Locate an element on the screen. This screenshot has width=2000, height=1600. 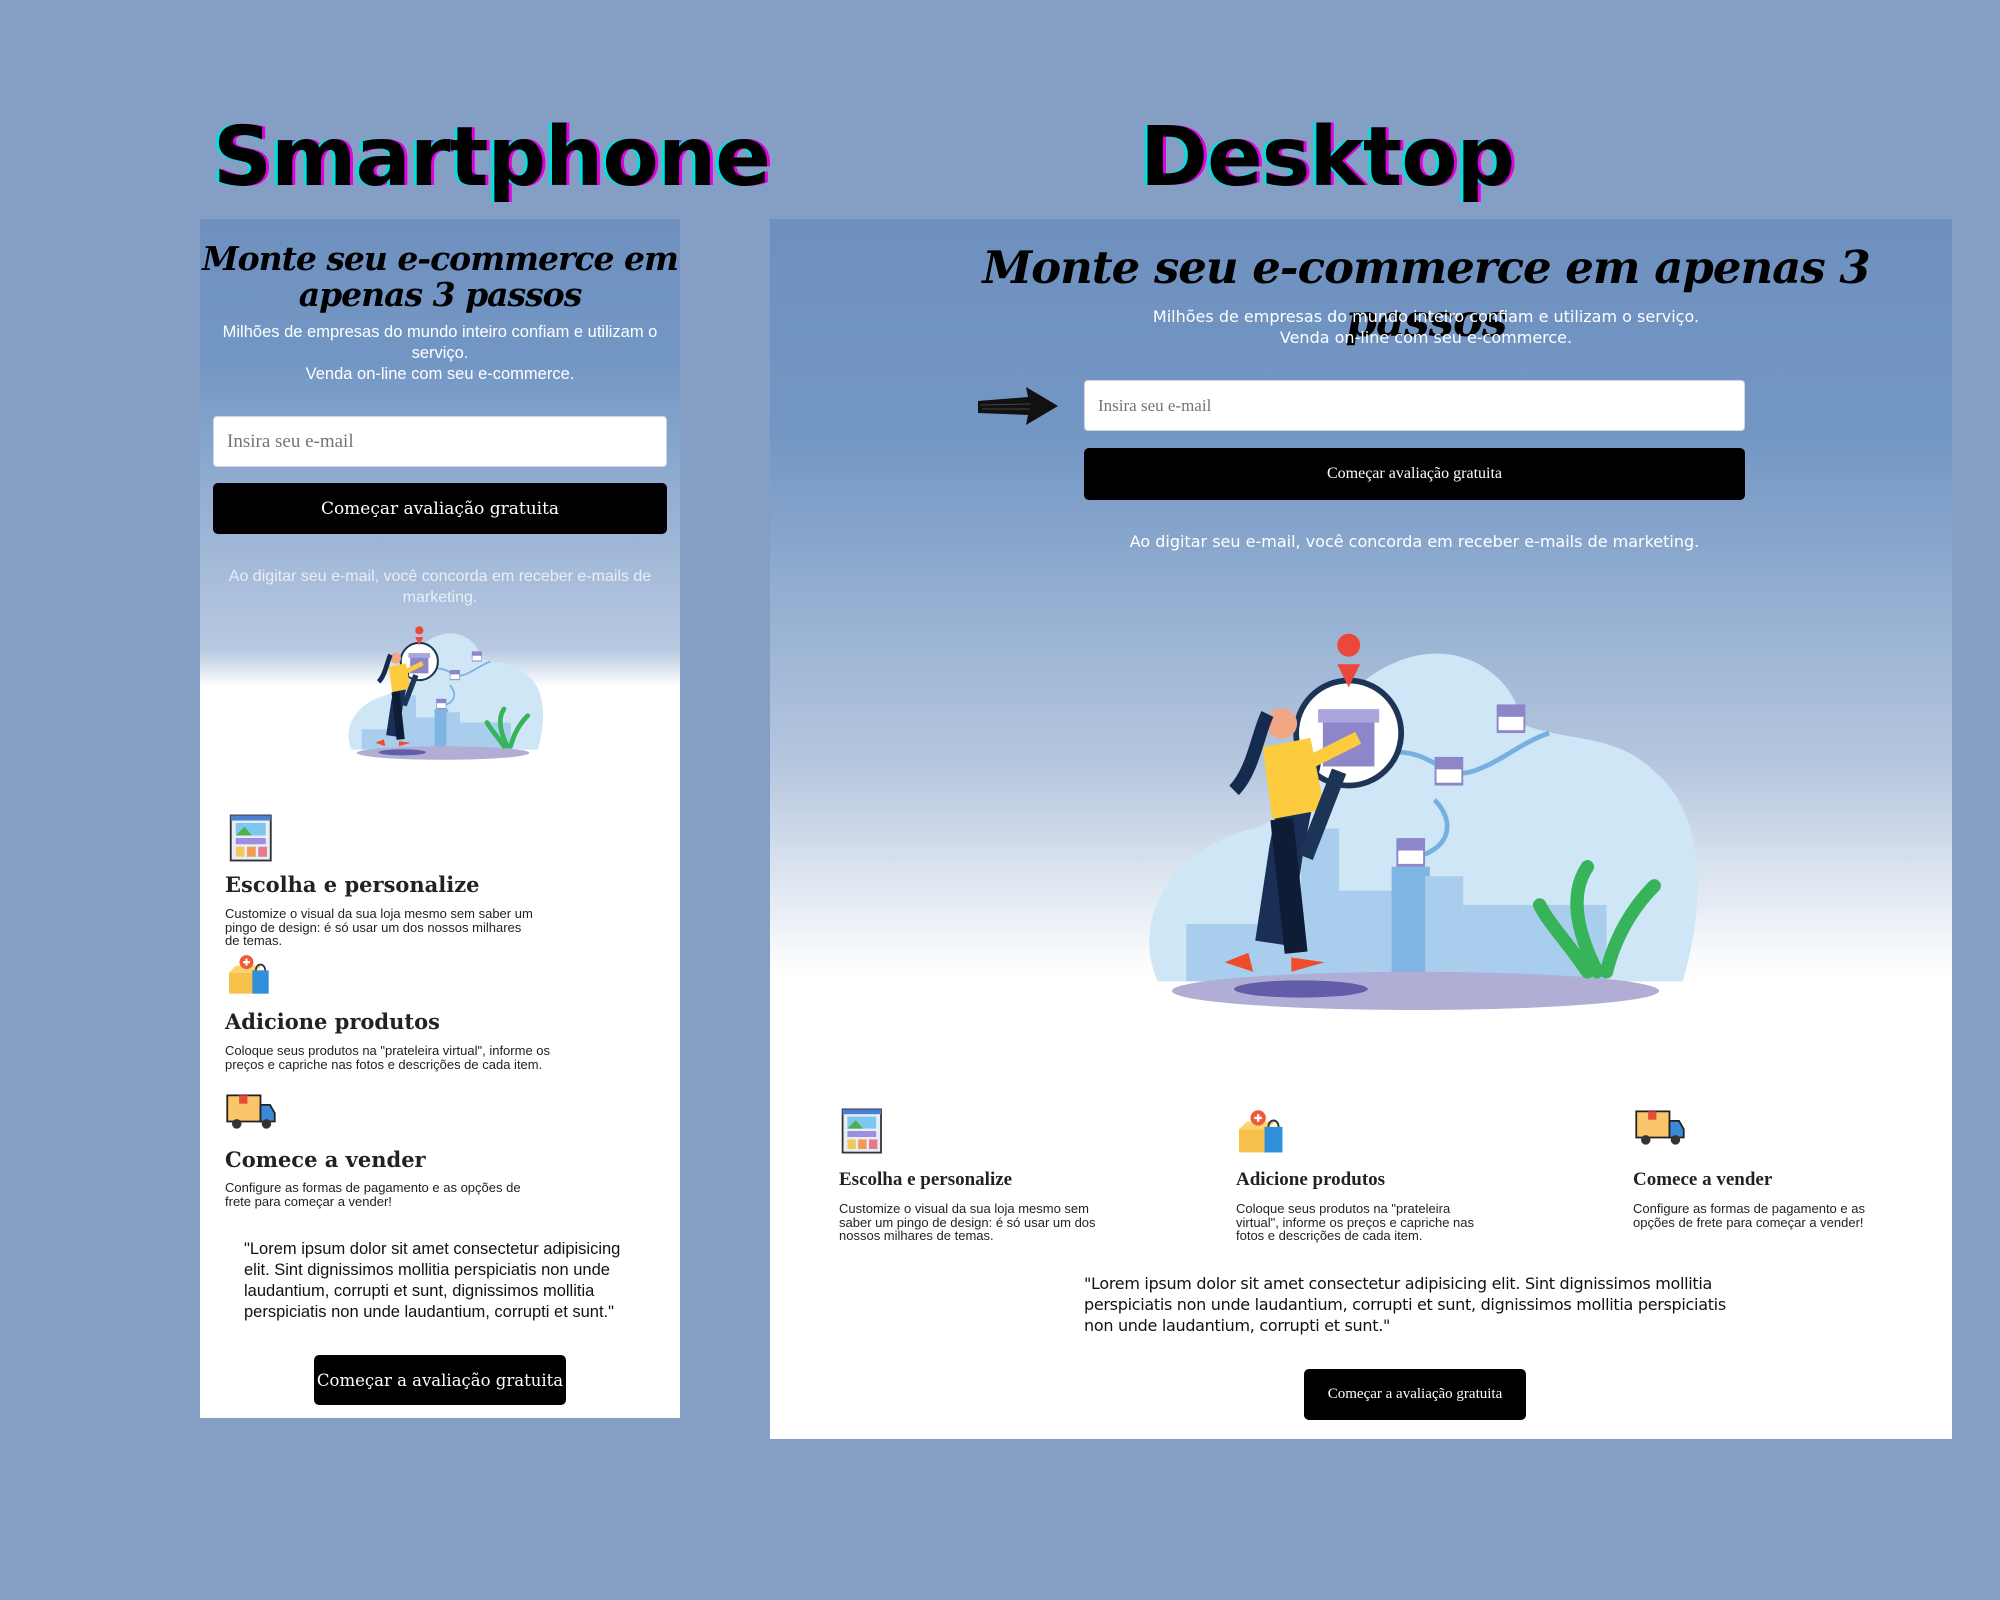
arrow-right-icon is located at coordinates (1018, 406).